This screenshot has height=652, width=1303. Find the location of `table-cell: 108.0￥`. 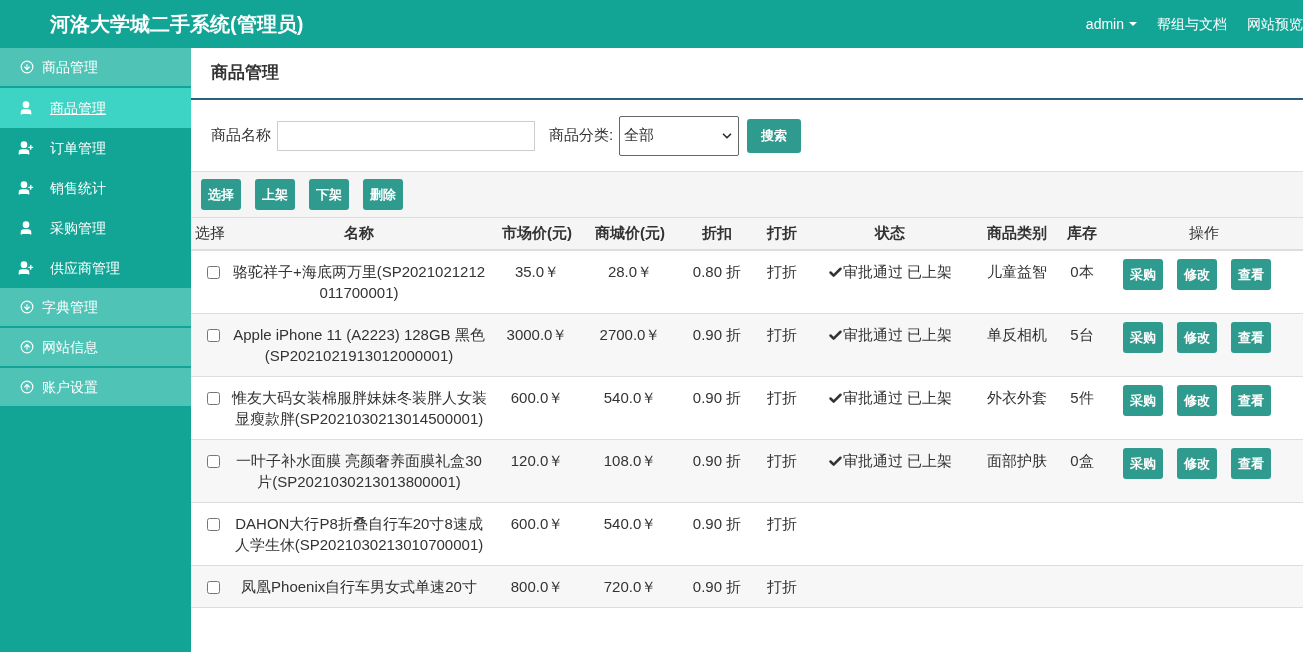

table-cell: 108.0￥ is located at coordinates (630, 471).